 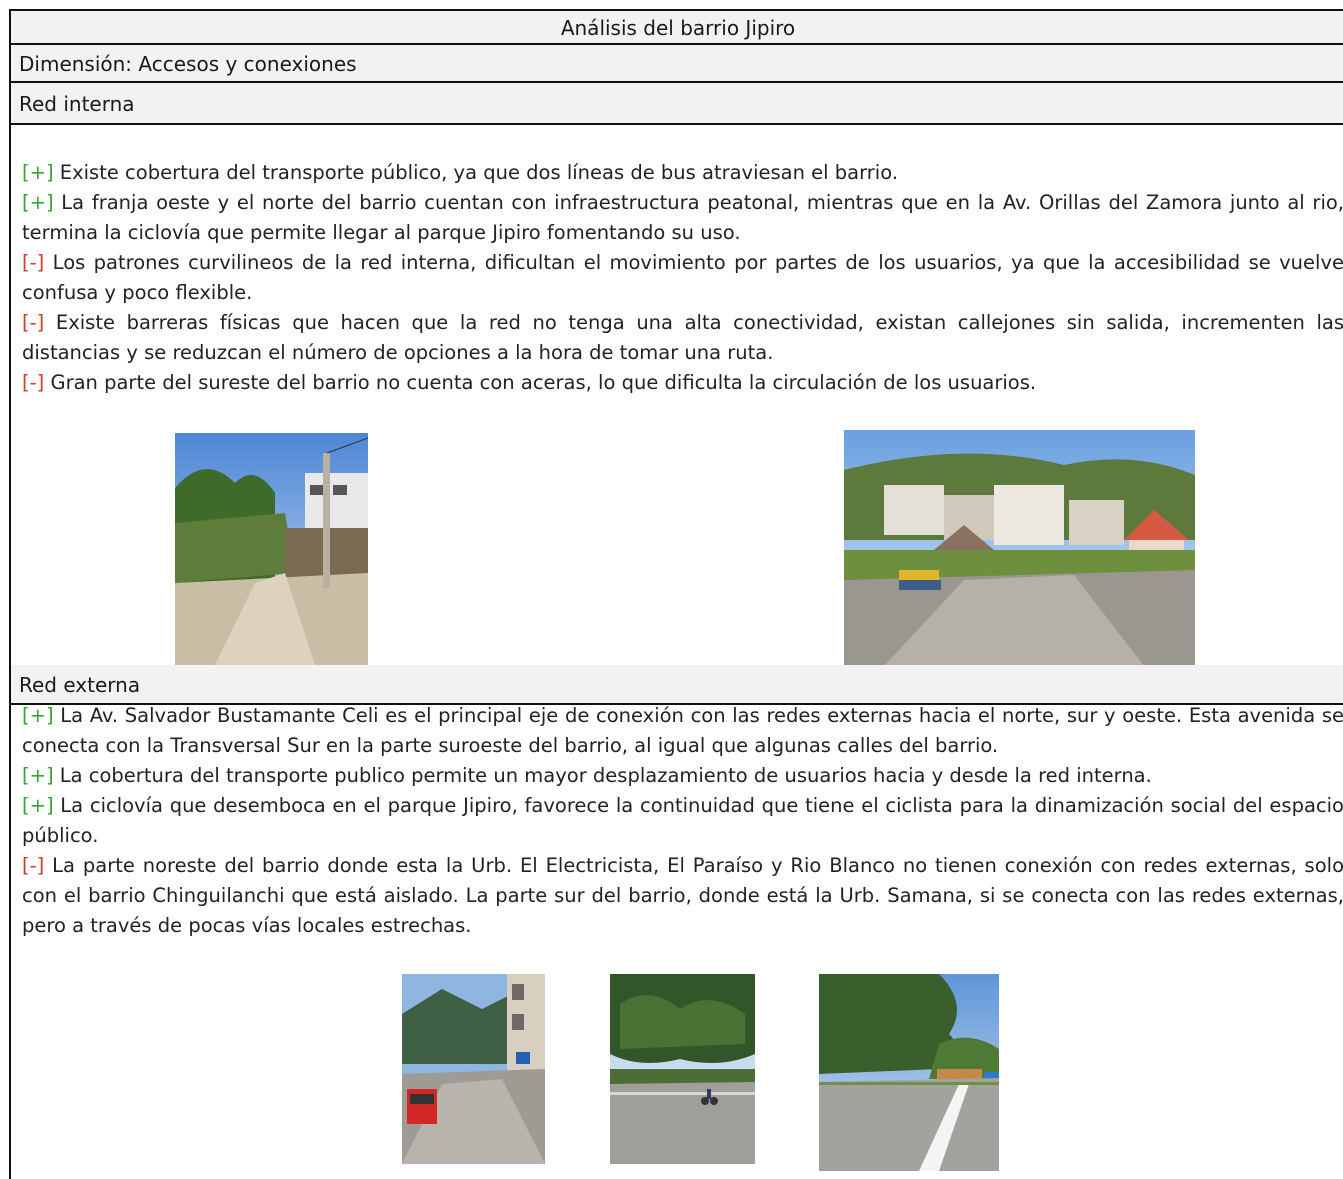 I want to click on photo-dirt-road, so click(x=271, y=549).